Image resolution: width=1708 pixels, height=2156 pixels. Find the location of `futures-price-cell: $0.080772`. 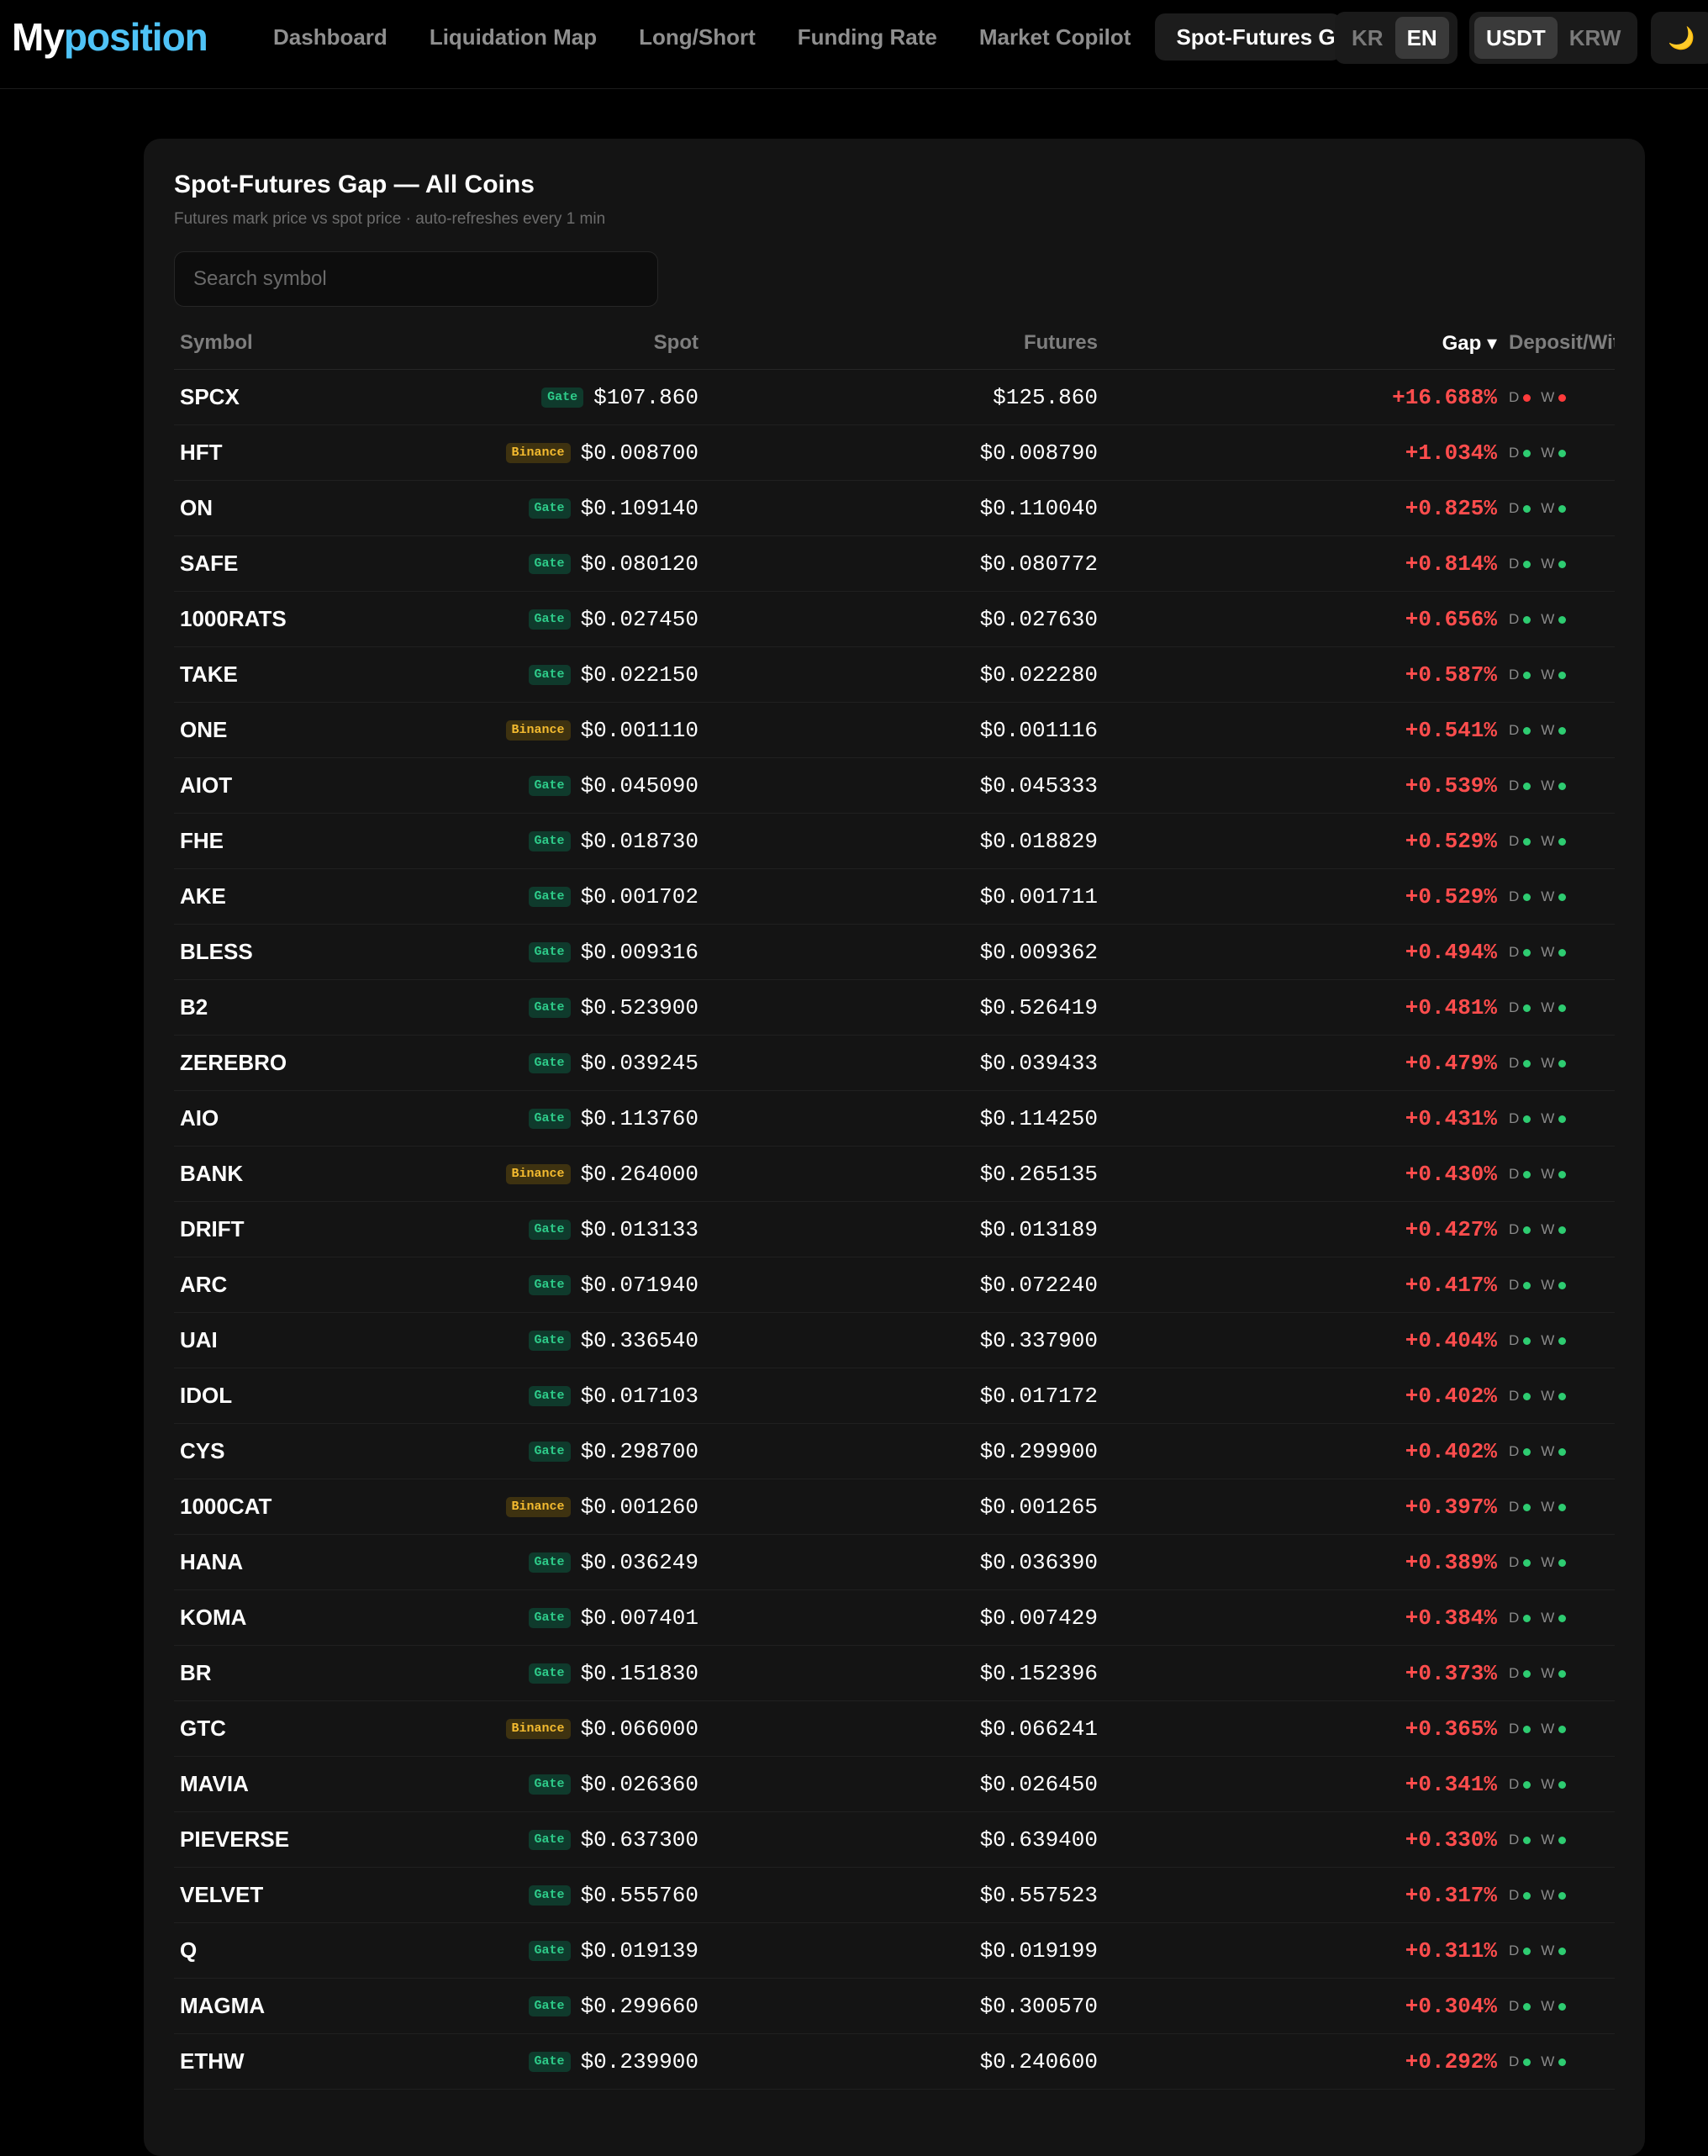

futures-price-cell: $0.080772 is located at coordinates (1038, 564).